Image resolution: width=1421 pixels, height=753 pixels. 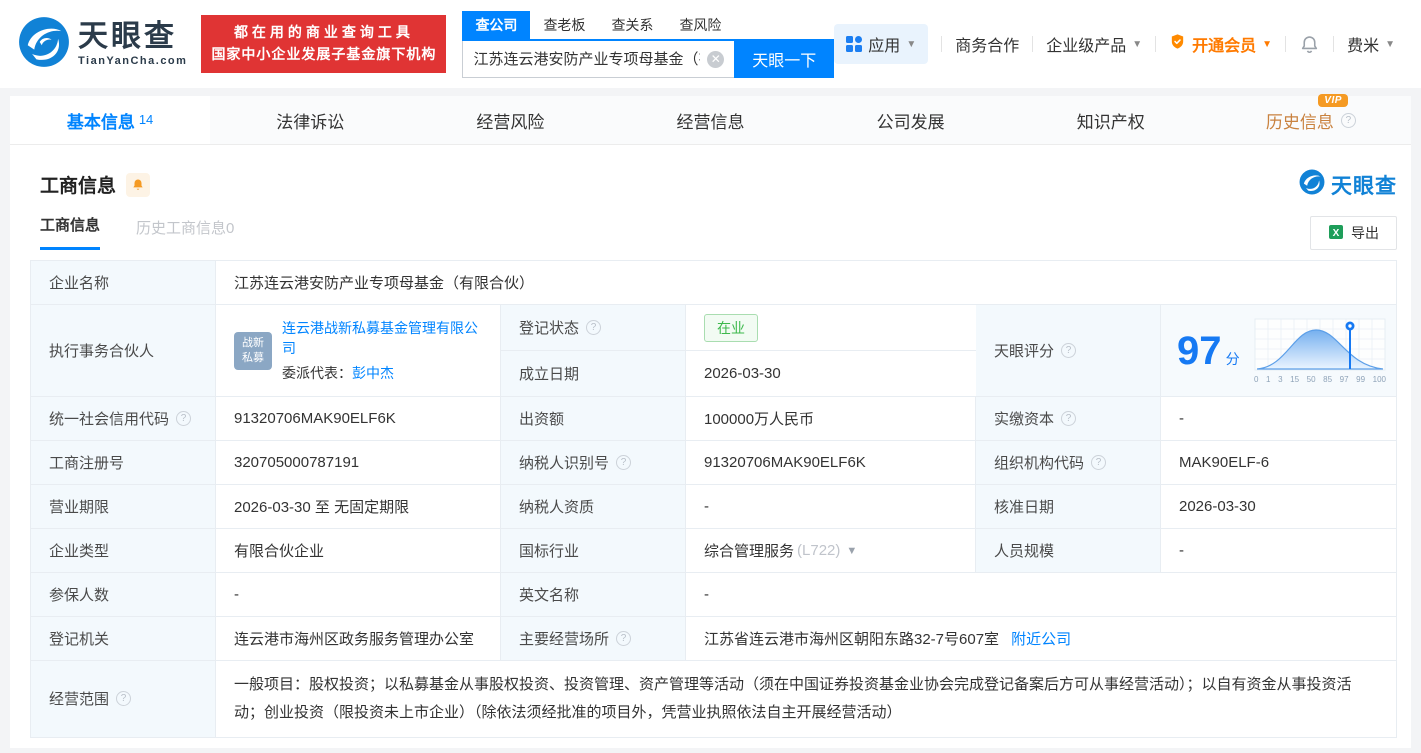 What do you see at coordinates (819, 550) in the screenshot?
I see `industry-code: (L722)` at bounding box center [819, 550].